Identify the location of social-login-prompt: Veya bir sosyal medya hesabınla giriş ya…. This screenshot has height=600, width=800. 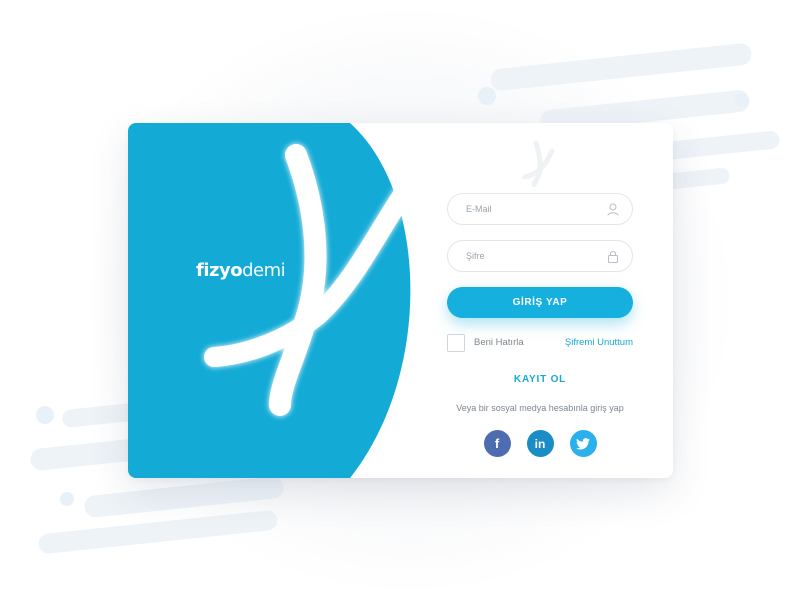
(540, 408).